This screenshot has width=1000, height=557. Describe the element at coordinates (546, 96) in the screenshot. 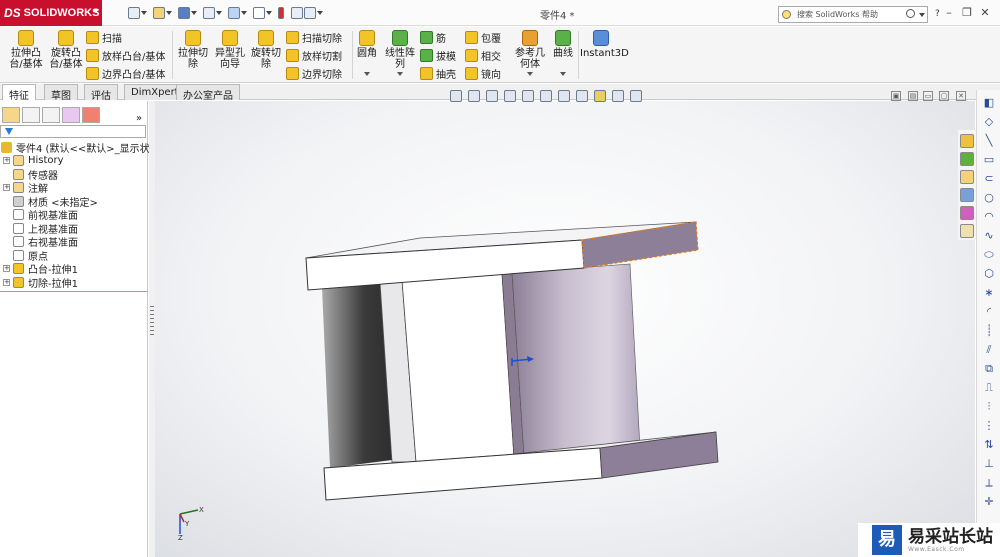

I see `view-orientation-icon` at that location.